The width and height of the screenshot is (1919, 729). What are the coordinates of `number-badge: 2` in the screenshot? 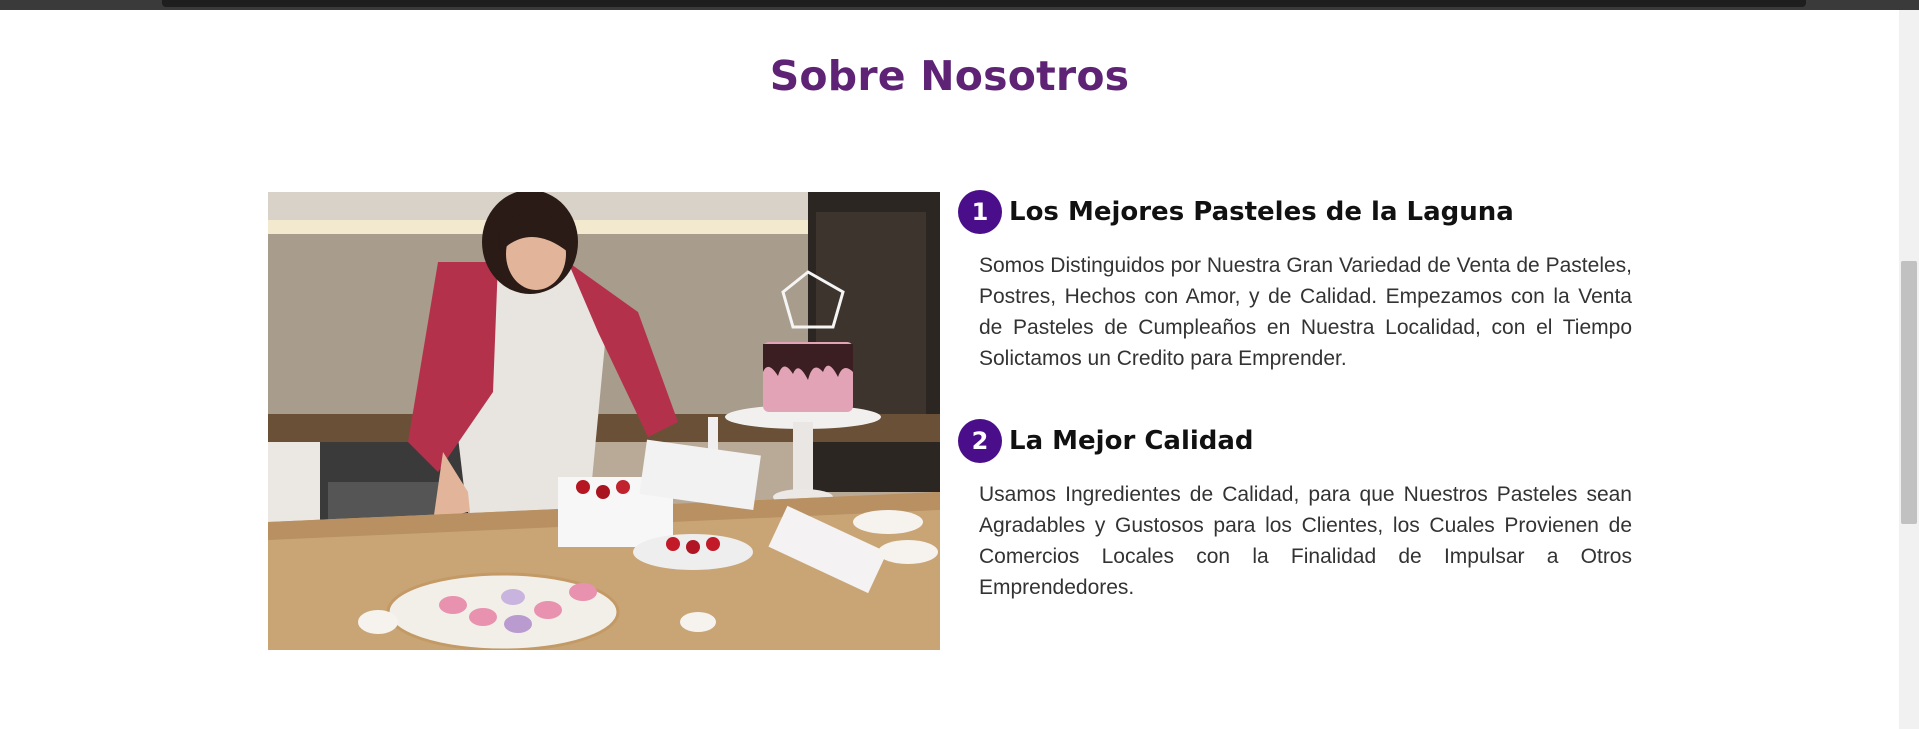 It's located at (980, 441).